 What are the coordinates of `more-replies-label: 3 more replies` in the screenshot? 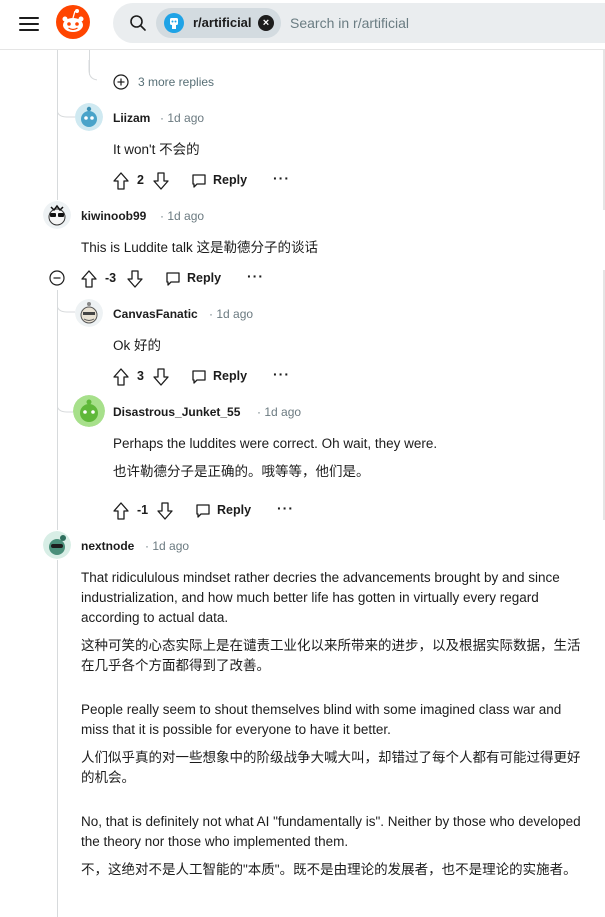 It's located at (176, 82).